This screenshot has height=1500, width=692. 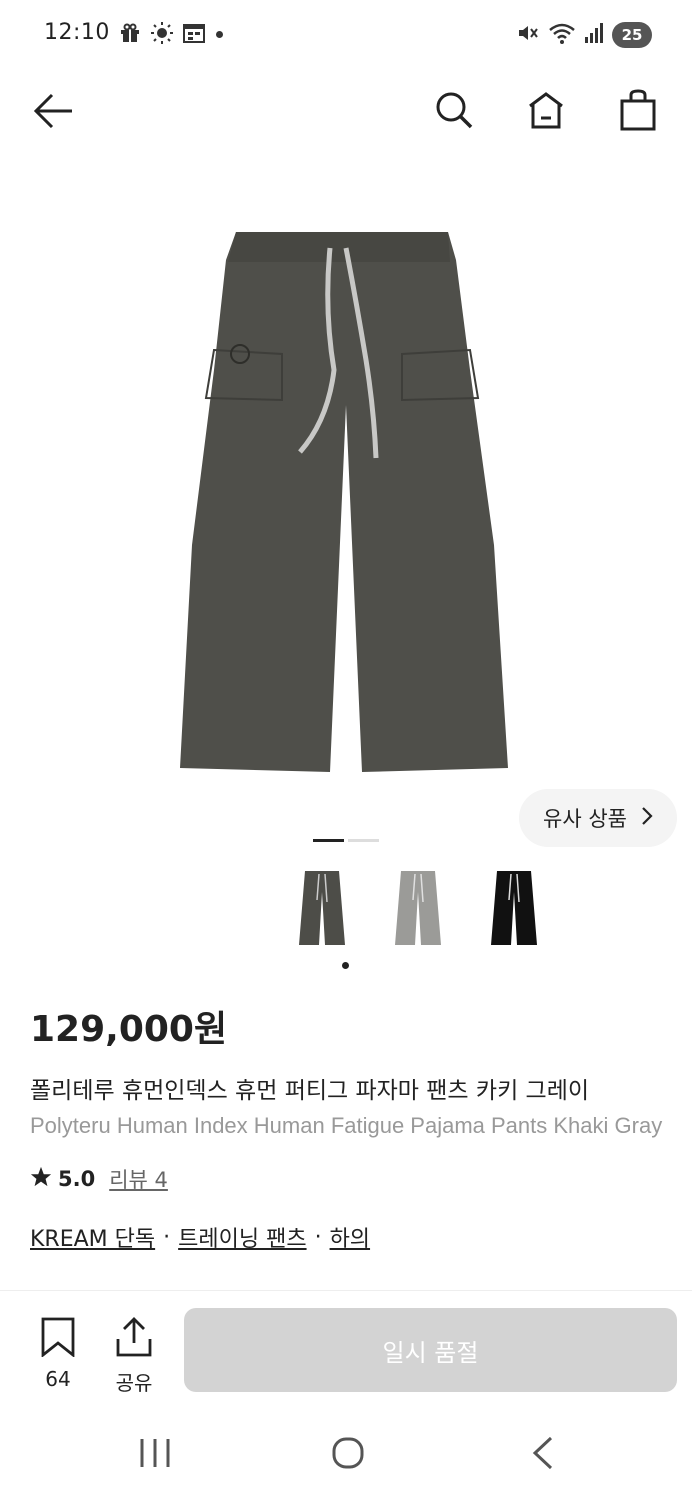 What do you see at coordinates (99, 1179) in the screenshot?
I see `product-rating: 5.0 리뷰 4` at bounding box center [99, 1179].